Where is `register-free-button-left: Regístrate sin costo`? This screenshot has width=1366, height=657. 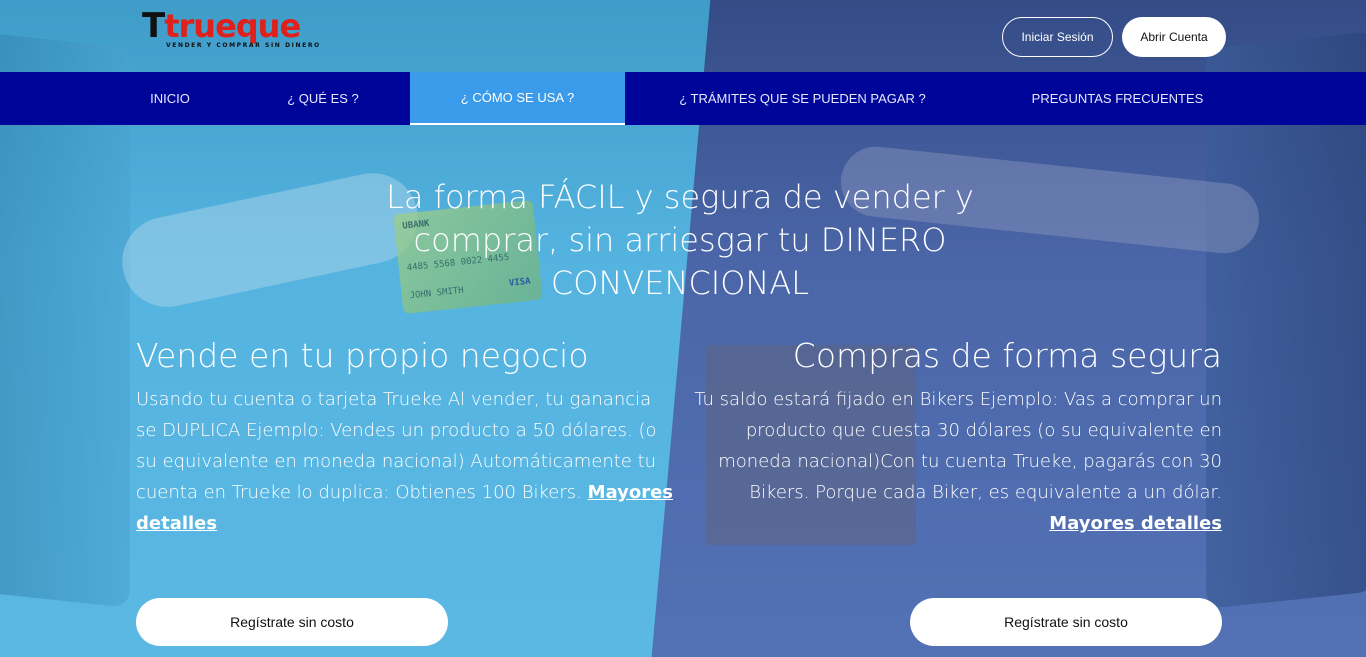
register-free-button-left: Regístrate sin costo is located at coordinates (292, 622).